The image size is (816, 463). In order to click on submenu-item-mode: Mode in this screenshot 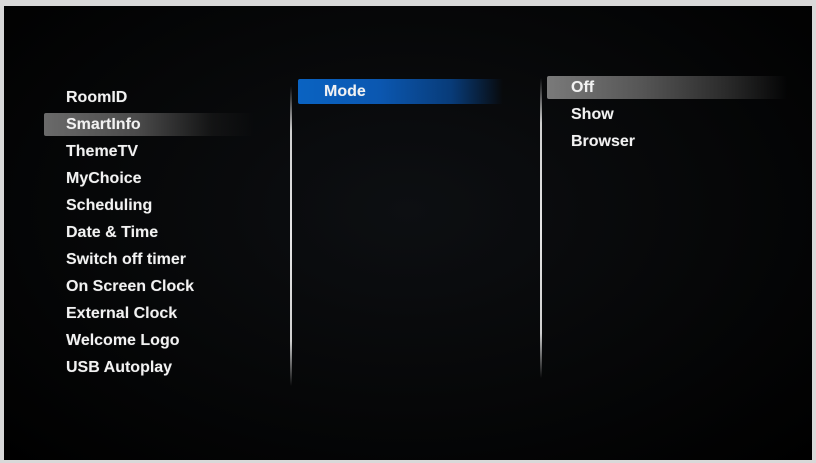, I will do `click(420, 91)`.